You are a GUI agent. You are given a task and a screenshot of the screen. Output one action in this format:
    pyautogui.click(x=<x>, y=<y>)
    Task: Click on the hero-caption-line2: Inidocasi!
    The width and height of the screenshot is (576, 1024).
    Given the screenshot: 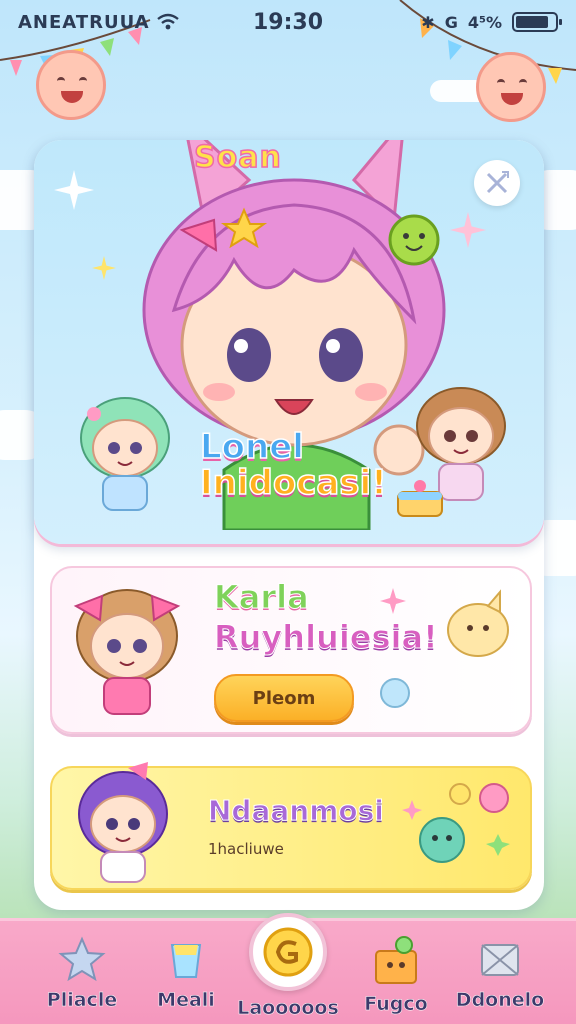 What is the action you would take?
    pyautogui.click(x=293, y=482)
    